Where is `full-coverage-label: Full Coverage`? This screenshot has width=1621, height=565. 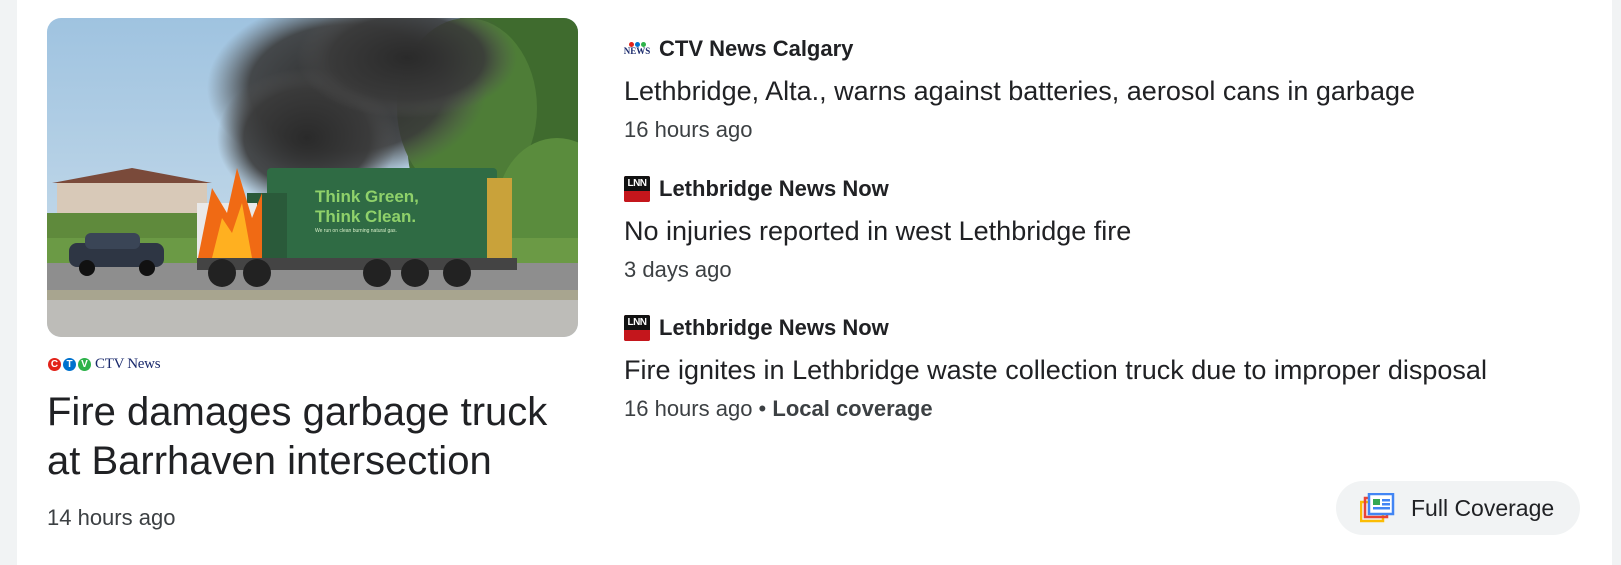 full-coverage-label: Full Coverage is located at coordinates (1483, 507).